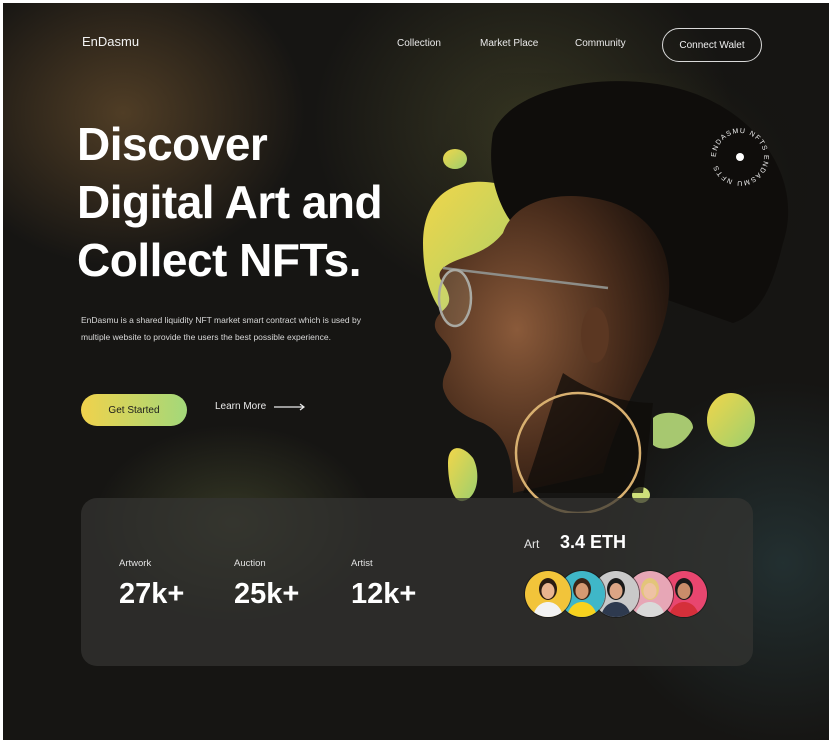  I want to click on art-price-value: 3.4 ETH, so click(593, 542).